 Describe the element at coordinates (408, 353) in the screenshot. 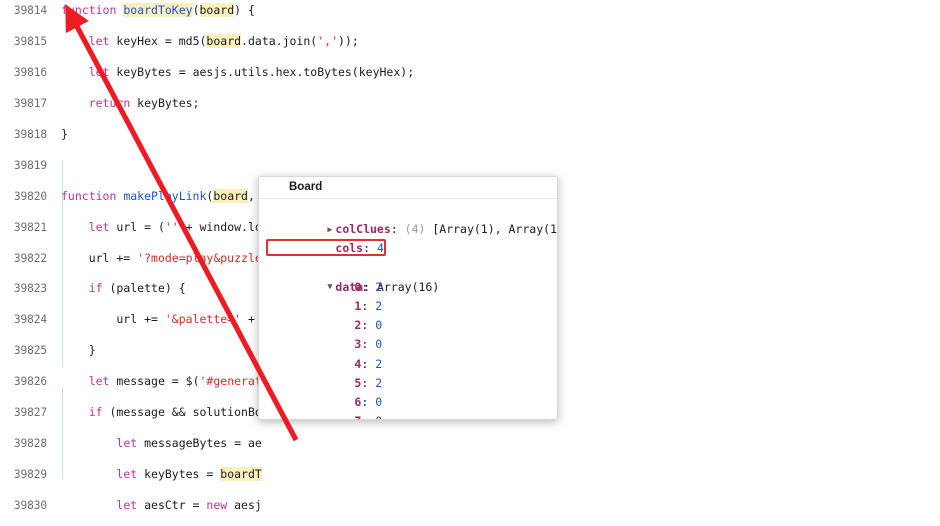

I see `array-item-row: 4: 2` at that location.